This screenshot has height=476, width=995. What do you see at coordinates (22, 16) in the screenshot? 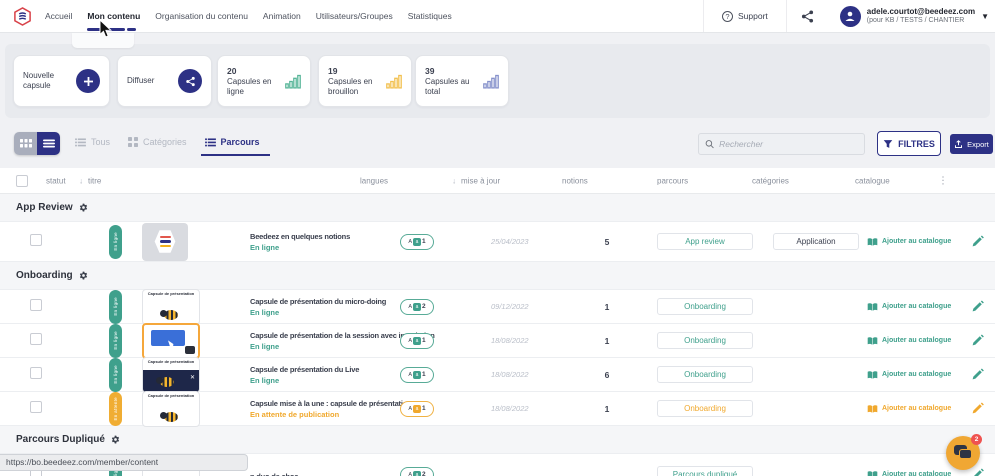
I see `beedeez-logo-icon` at bounding box center [22, 16].